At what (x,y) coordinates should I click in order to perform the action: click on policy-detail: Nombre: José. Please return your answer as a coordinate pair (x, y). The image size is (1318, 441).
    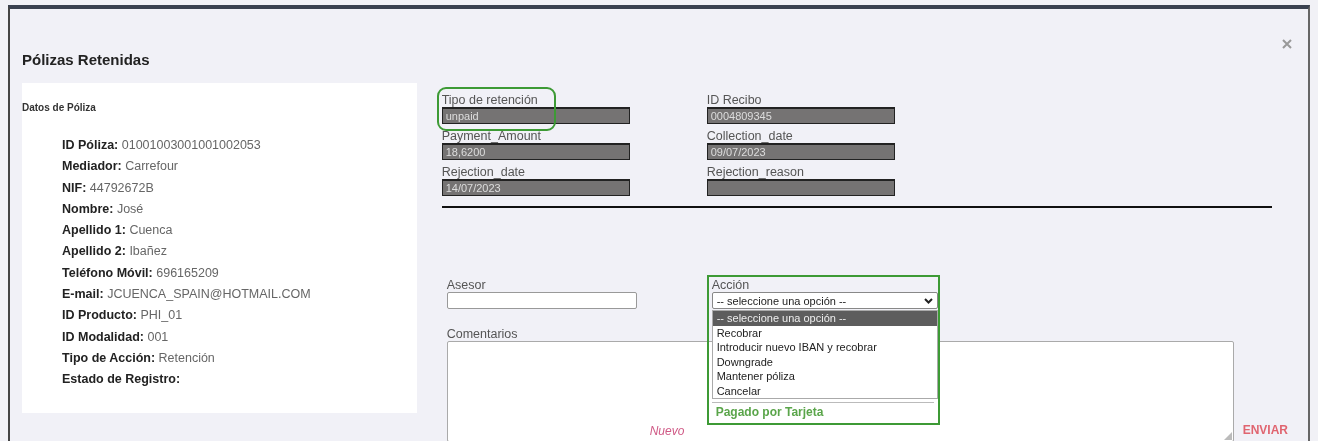
    Looking at the image, I should click on (103, 208).